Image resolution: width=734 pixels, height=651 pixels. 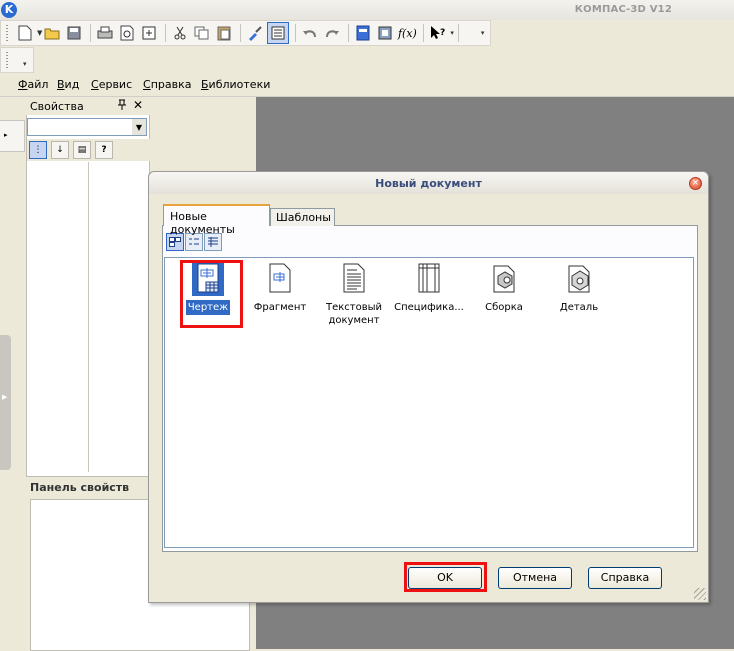 What do you see at coordinates (535, 578) in the screenshot?
I see `cancel-button: Отмена` at bounding box center [535, 578].